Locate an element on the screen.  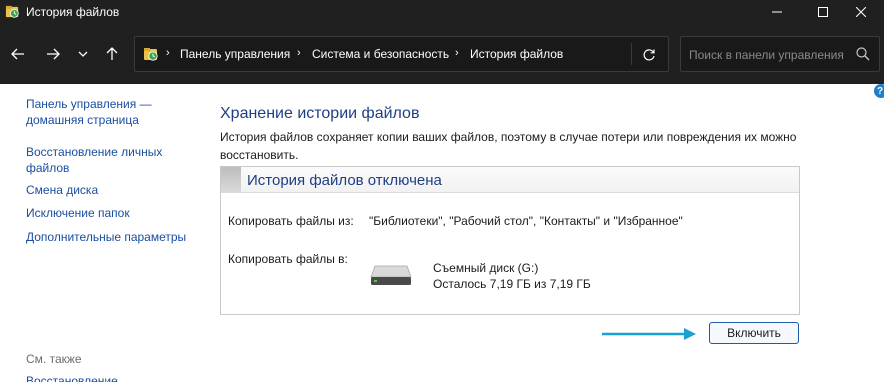
drive-space: Осталось 7,19 ГБ из 7,19 ГБ is located at coordinates (512, 284).